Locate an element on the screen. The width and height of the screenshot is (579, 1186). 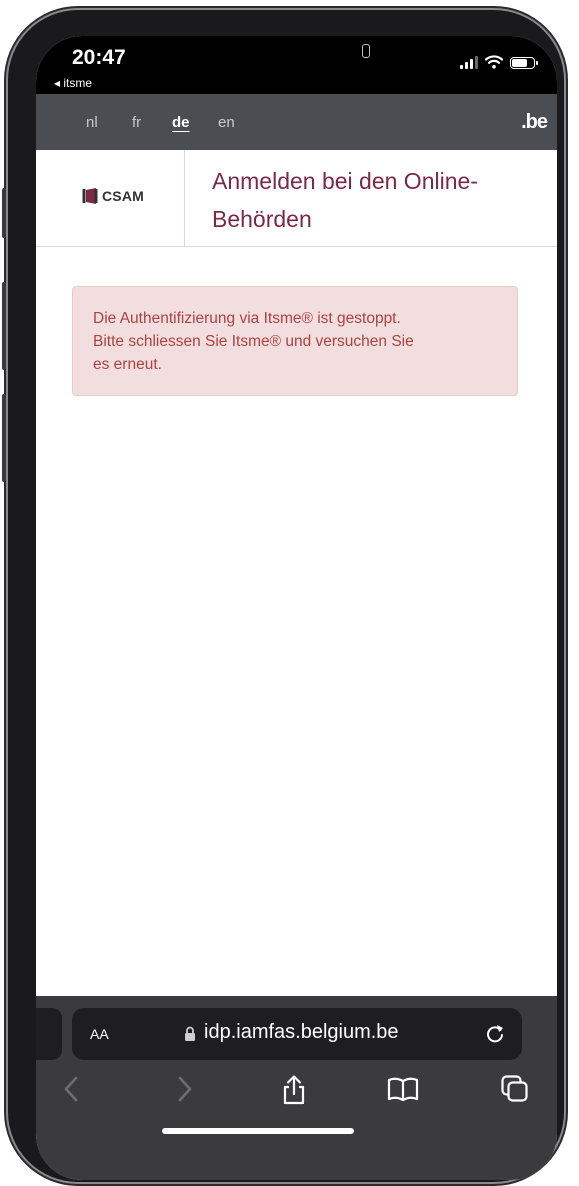
back-to-app-link: ◂ itsme is located at coordinates (73, 83).